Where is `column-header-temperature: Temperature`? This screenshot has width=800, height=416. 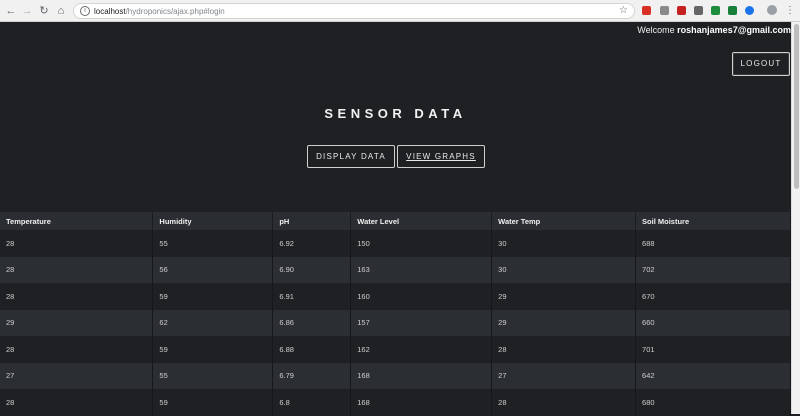 column-header-temperature: Temperature is located at coordinates (77, 221).